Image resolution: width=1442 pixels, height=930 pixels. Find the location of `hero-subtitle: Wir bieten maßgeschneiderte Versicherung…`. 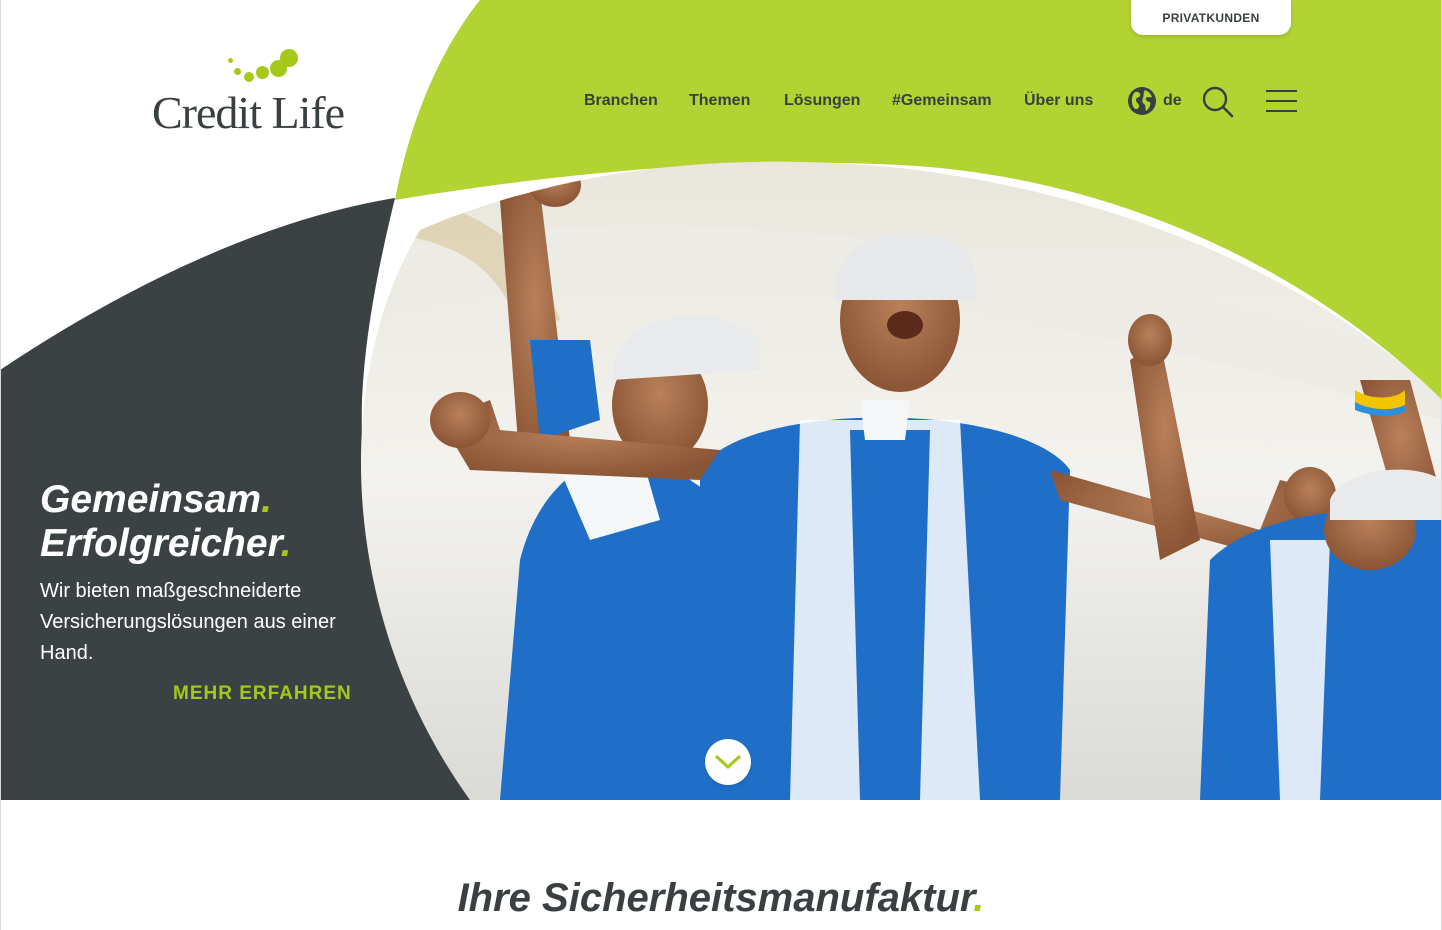

hero-subtitle: Wir bieten maßgeschneiderte Versicherung… is located at coordinates (188, 622).